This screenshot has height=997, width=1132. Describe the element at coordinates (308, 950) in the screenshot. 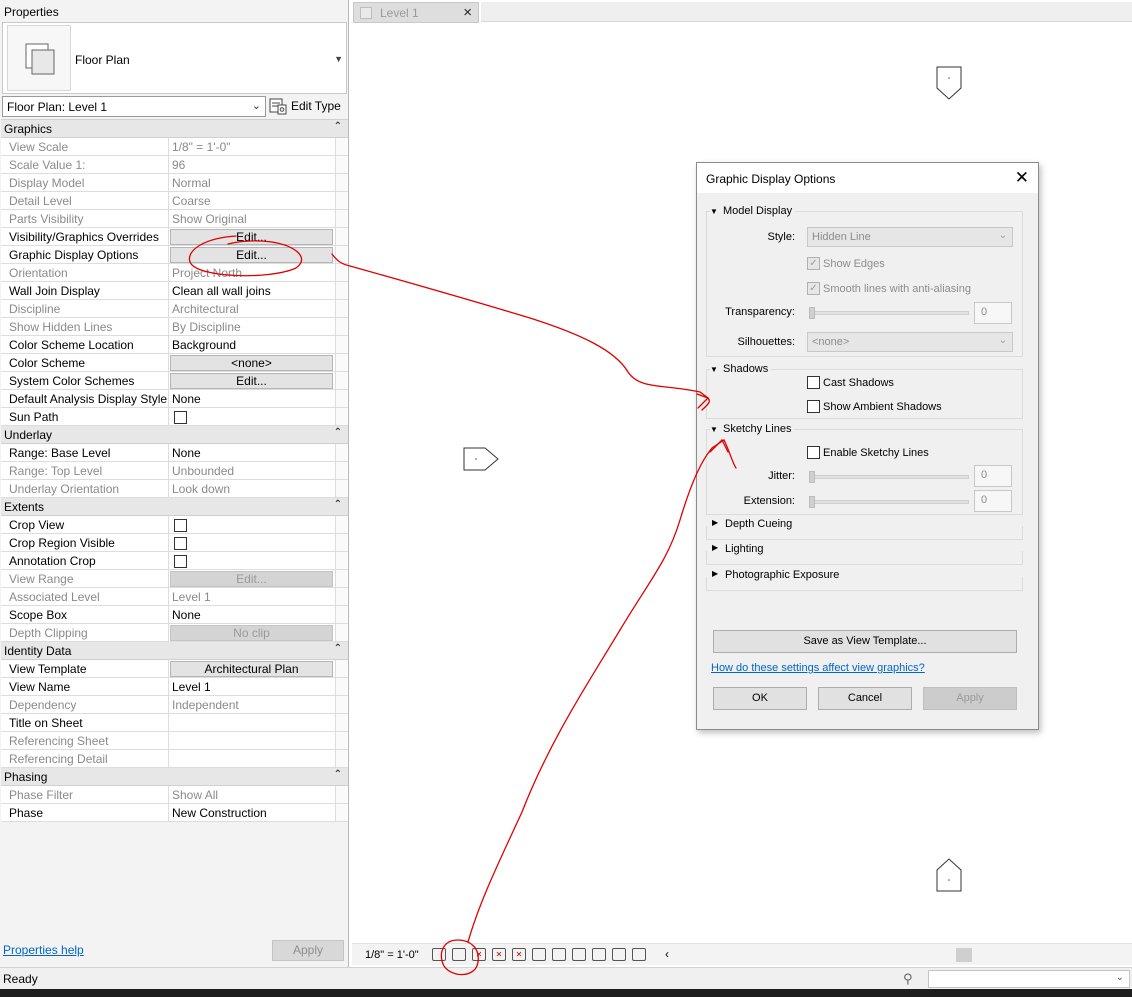

I see `properties-apply-button: Apply` at that location.